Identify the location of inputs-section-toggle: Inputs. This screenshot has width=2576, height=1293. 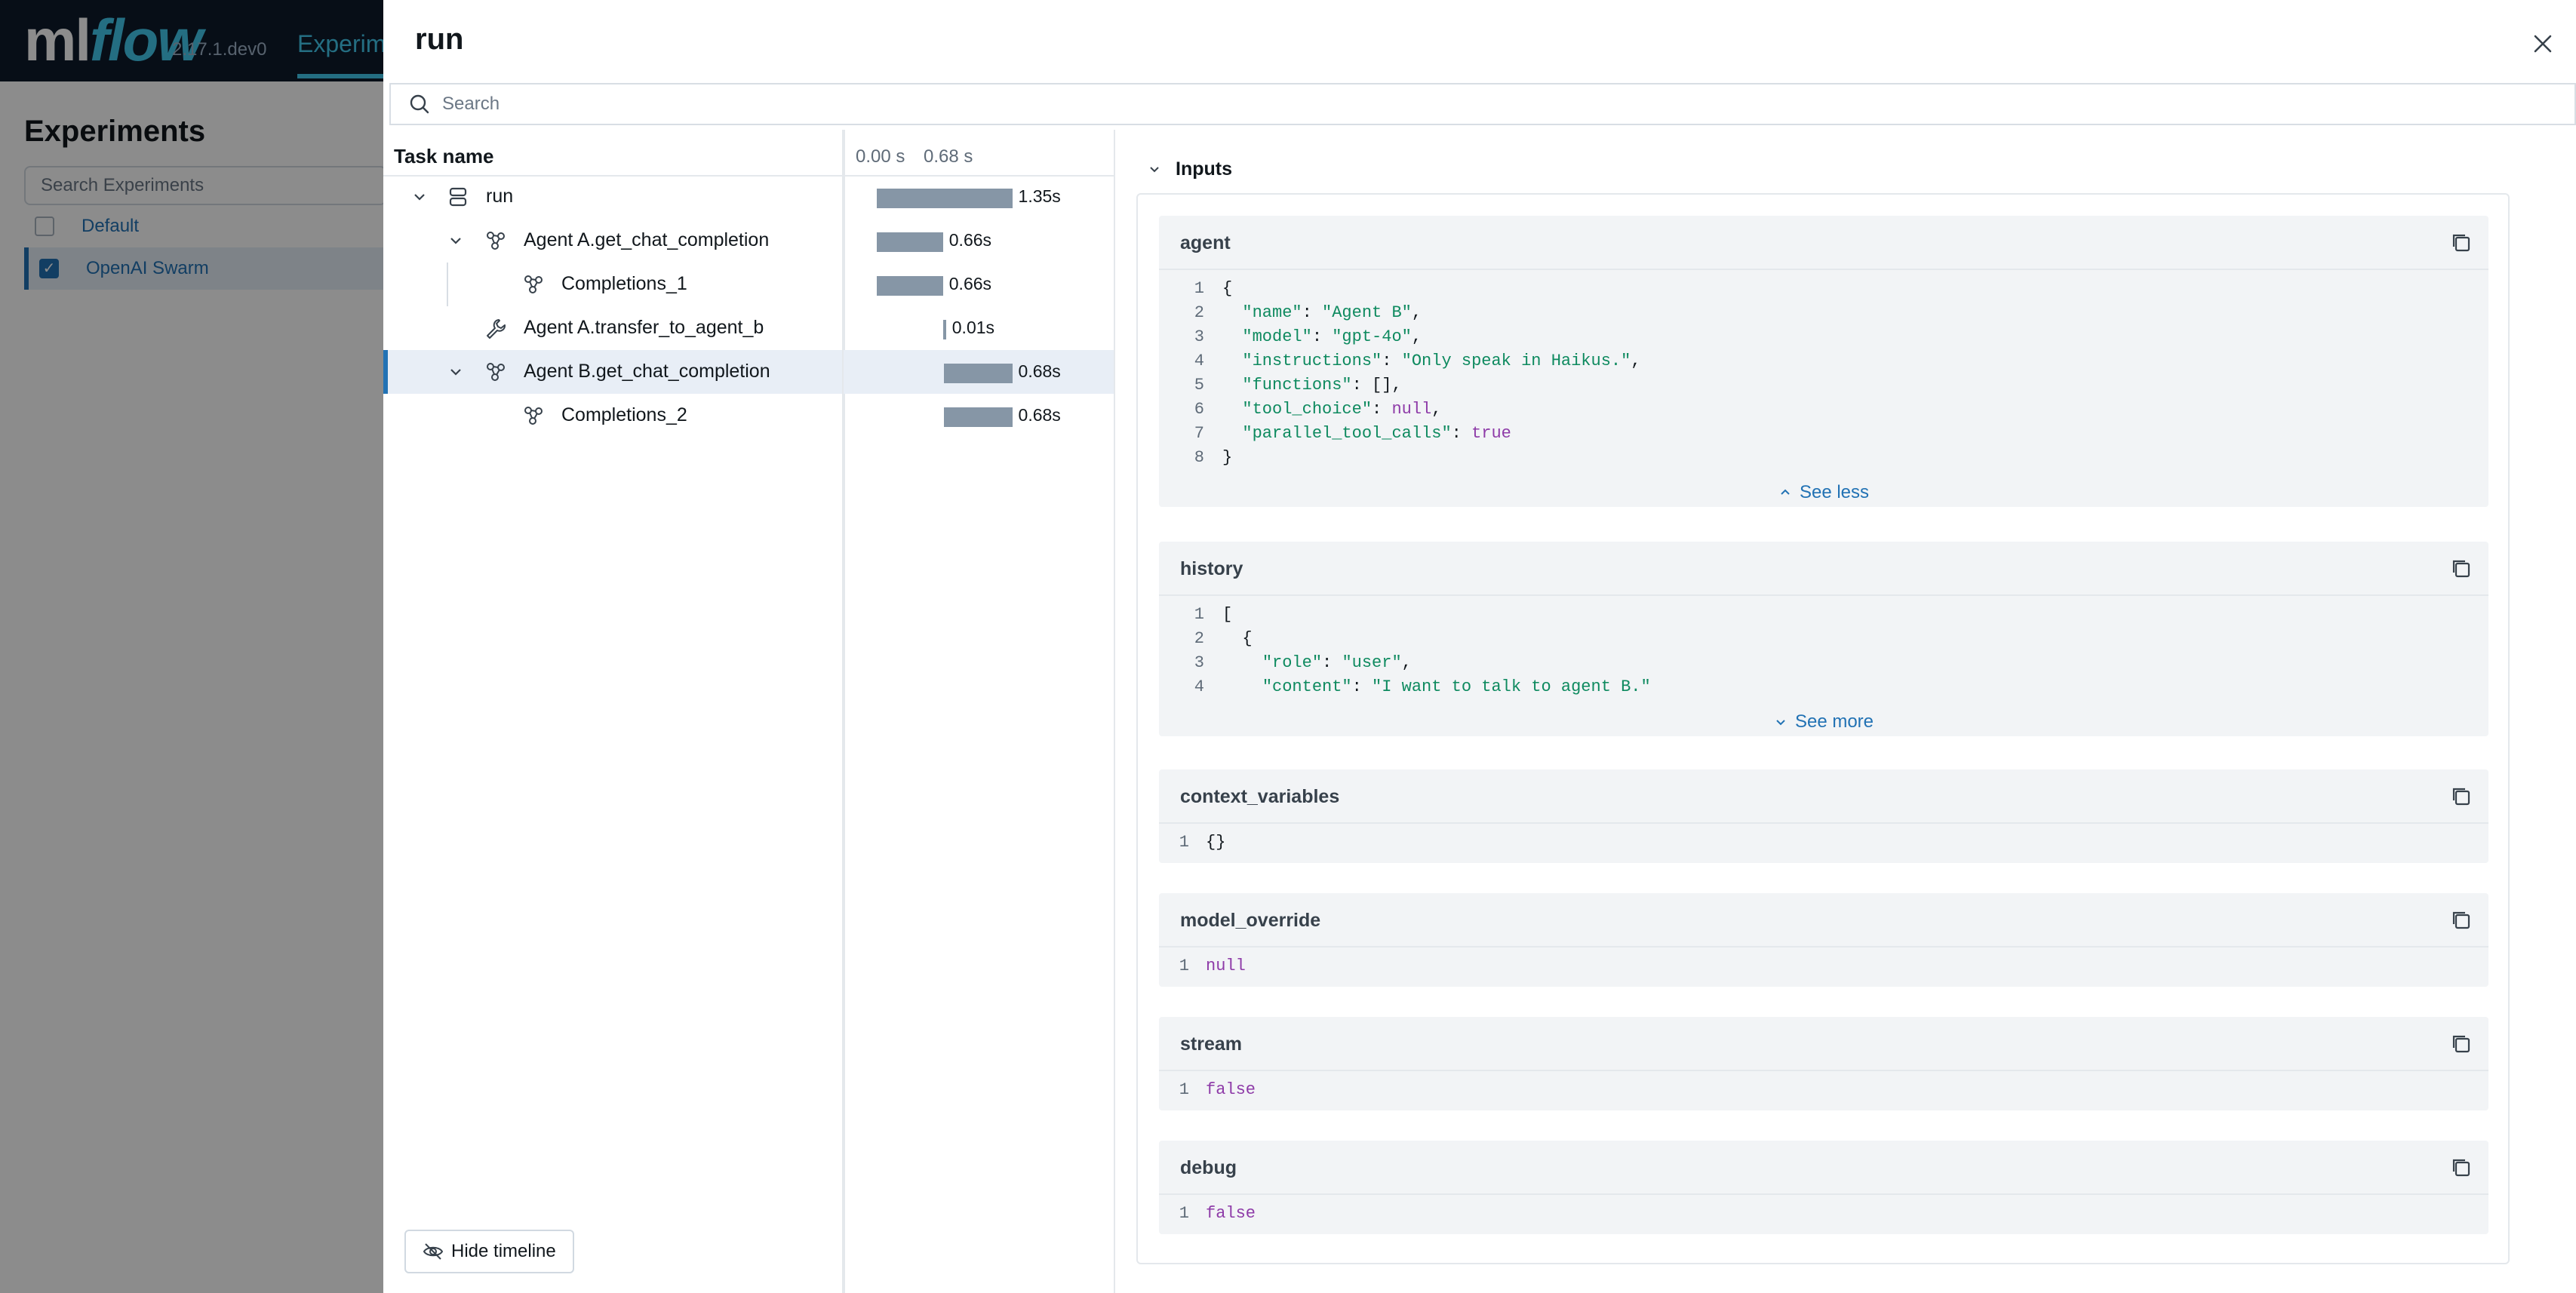
(1189, 169).